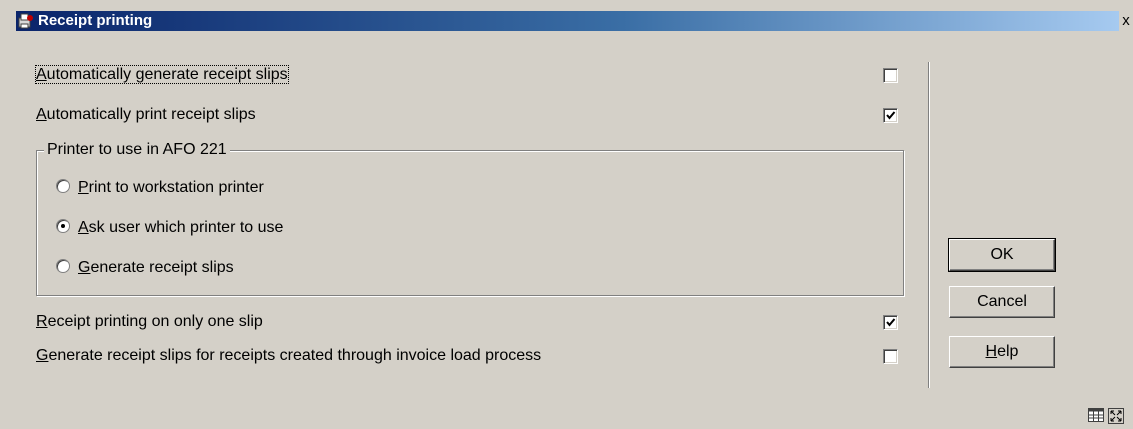 This screenshot has width=1133, height=429. I want to click on radio-workstation-printer: Print to workstation printer, so click(160, 188).